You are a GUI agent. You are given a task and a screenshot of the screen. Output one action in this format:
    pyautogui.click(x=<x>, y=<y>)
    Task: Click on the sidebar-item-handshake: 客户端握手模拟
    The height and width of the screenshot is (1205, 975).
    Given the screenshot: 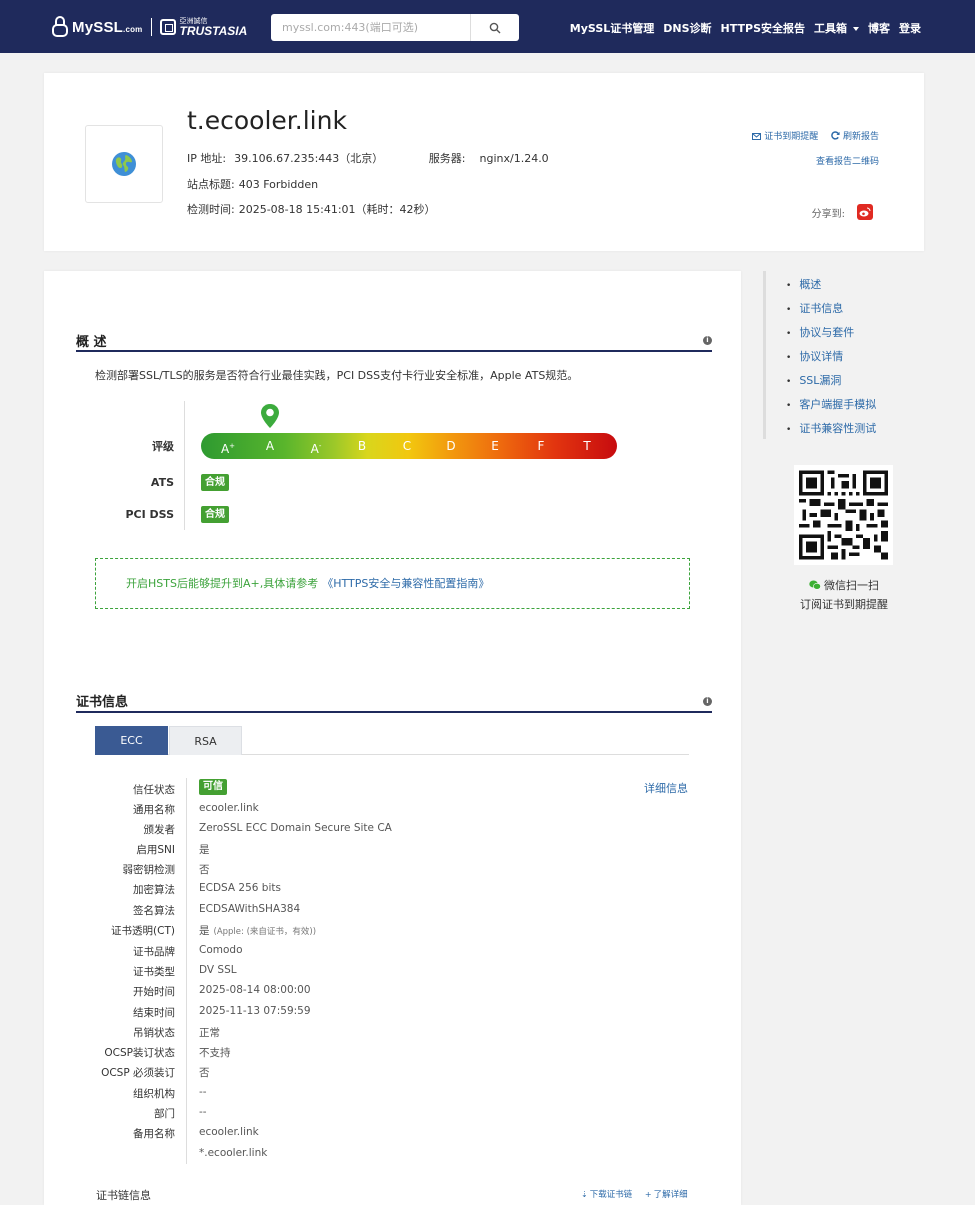 What is the action you would take?
    pyautogui.click(x=831, y=408)
    